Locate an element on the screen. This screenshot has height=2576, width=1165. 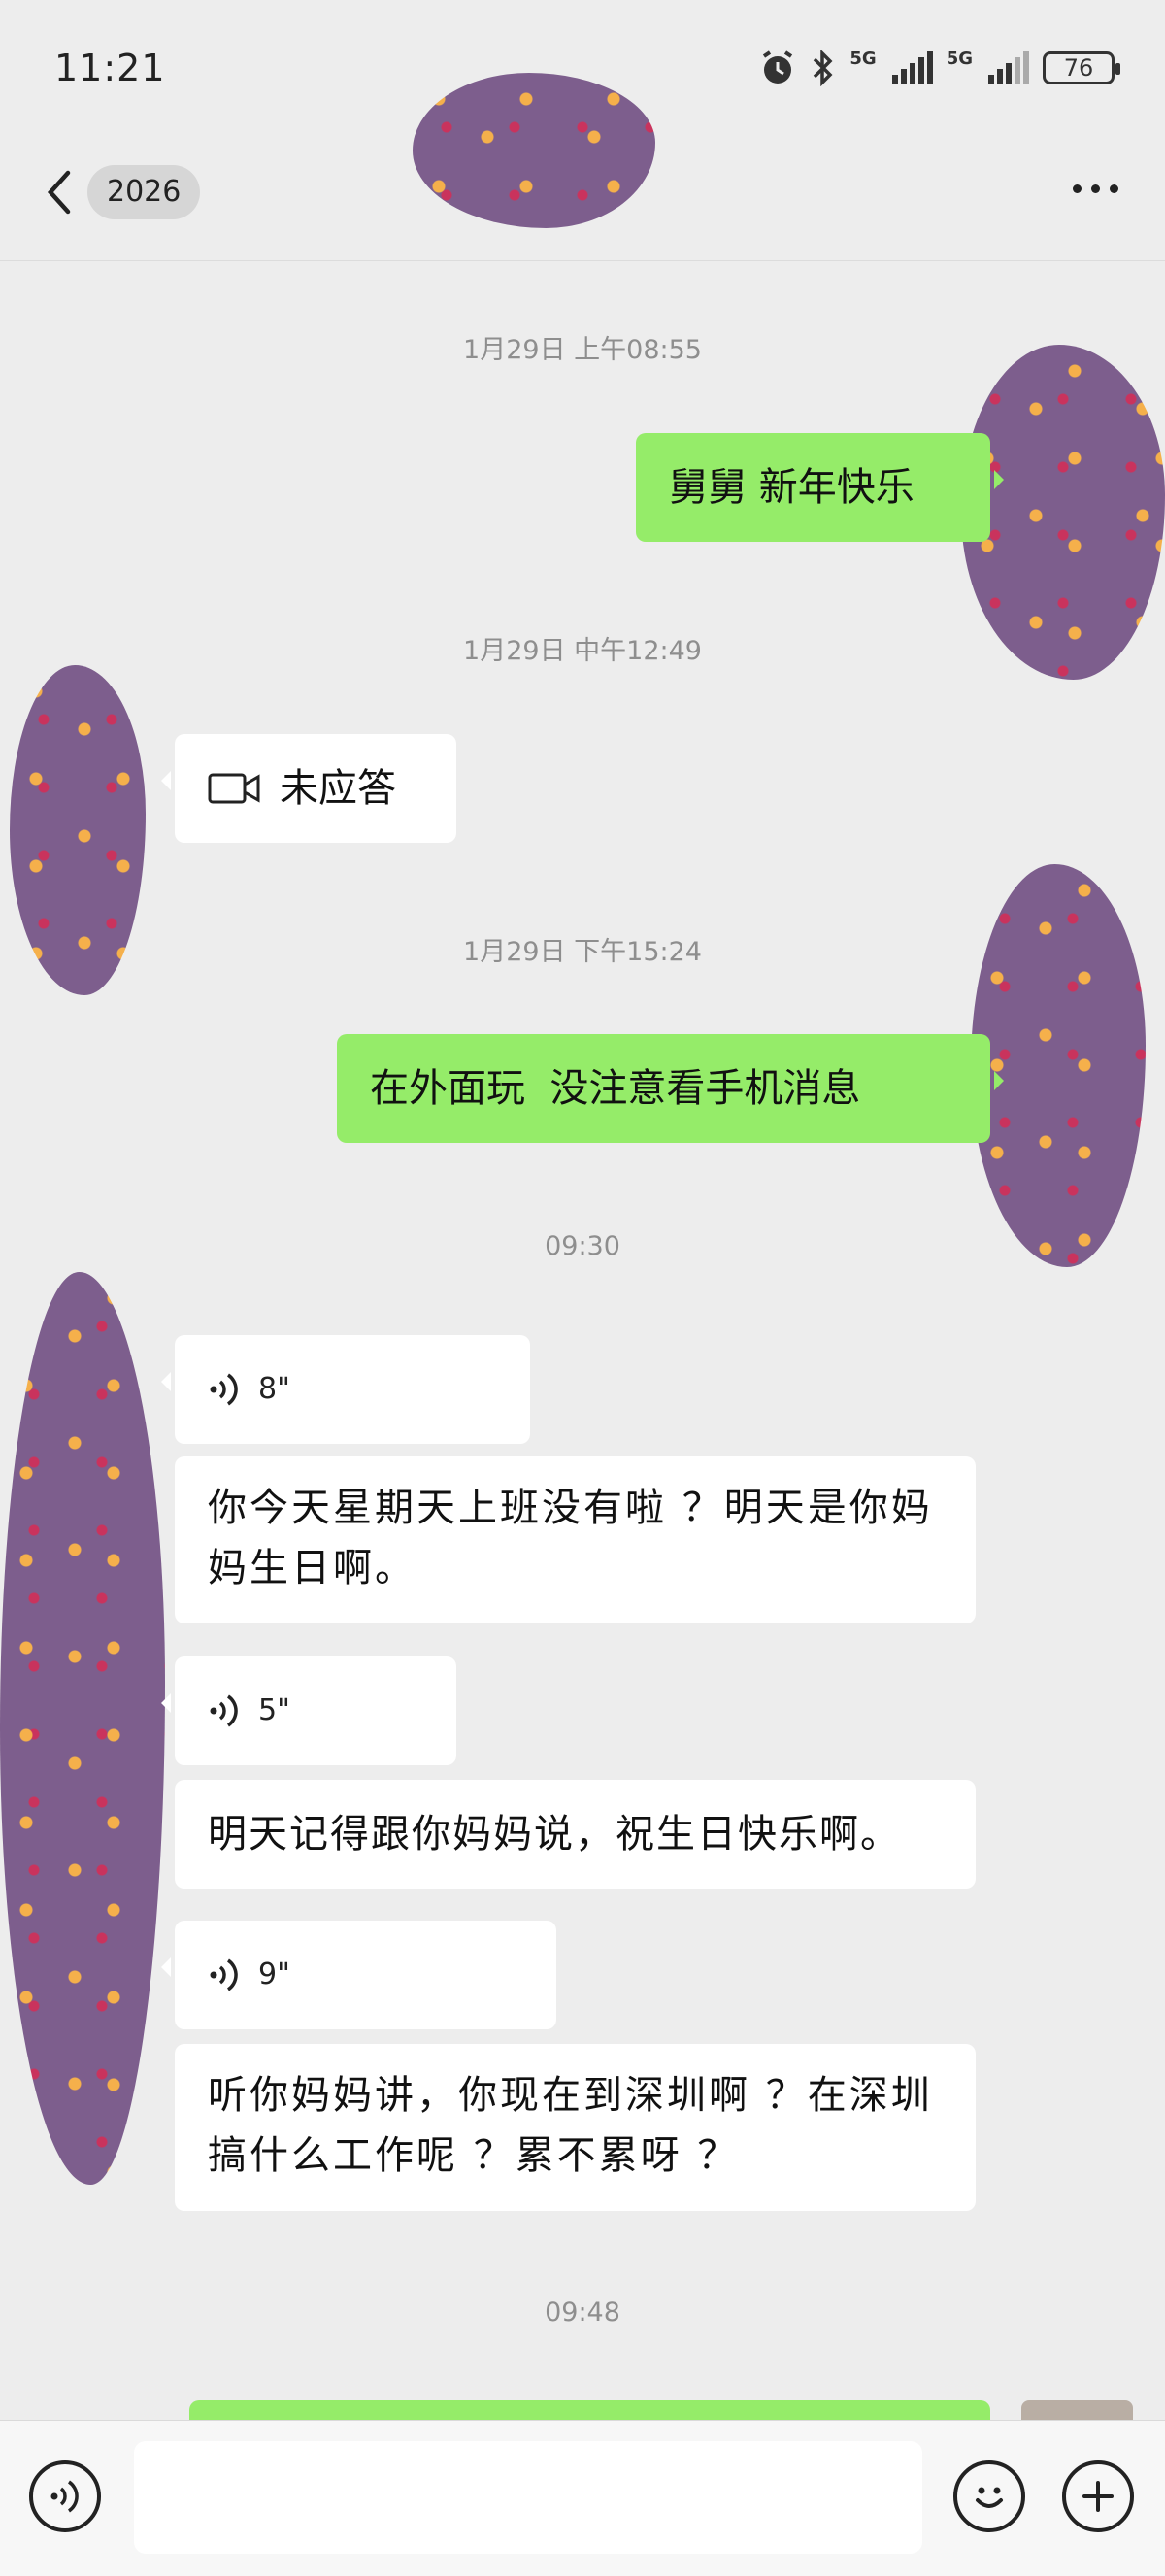
voice-duration: 5" is located at coordinates (274, 1710).